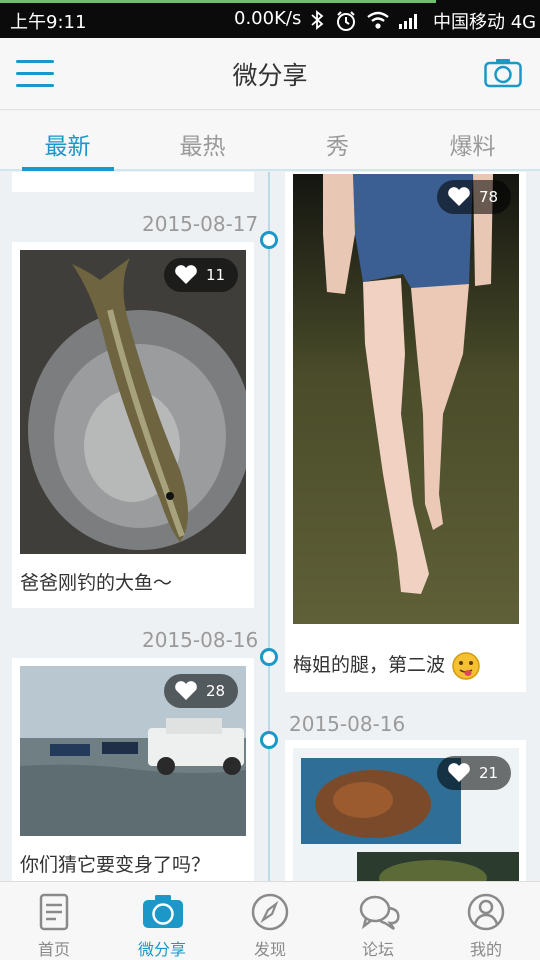 The image size is (540, 960). I want to click on like-count: 78, so click(489, 197).